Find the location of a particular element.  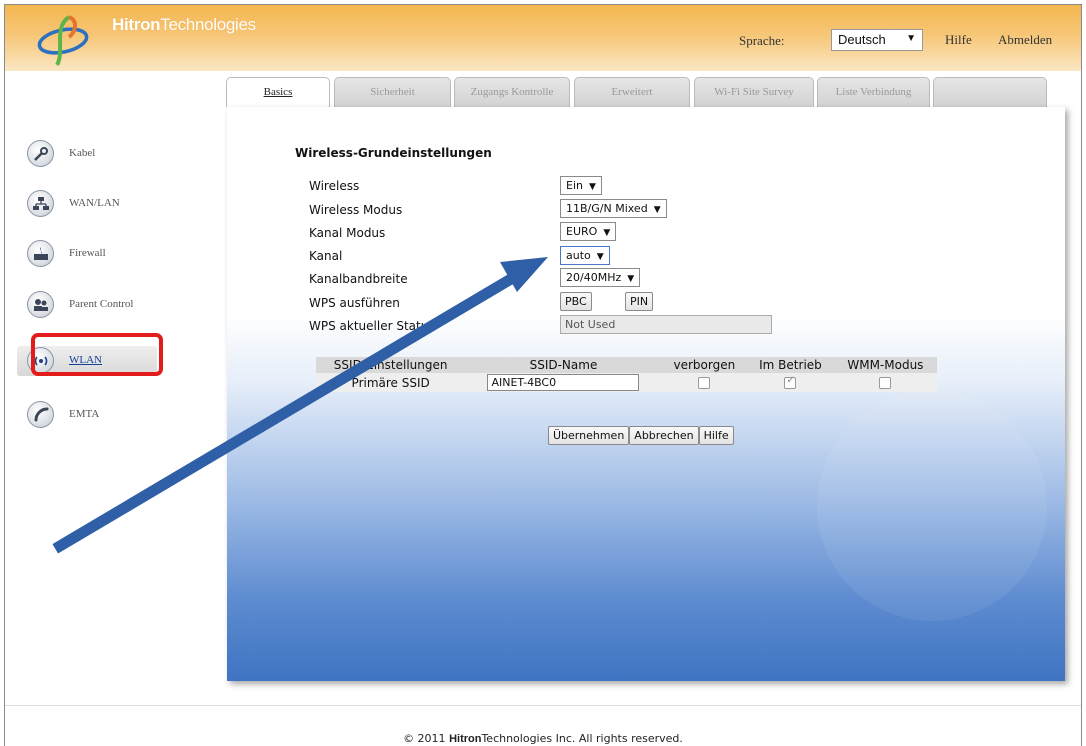

hidden-cell is located at coordinates (704, 382).